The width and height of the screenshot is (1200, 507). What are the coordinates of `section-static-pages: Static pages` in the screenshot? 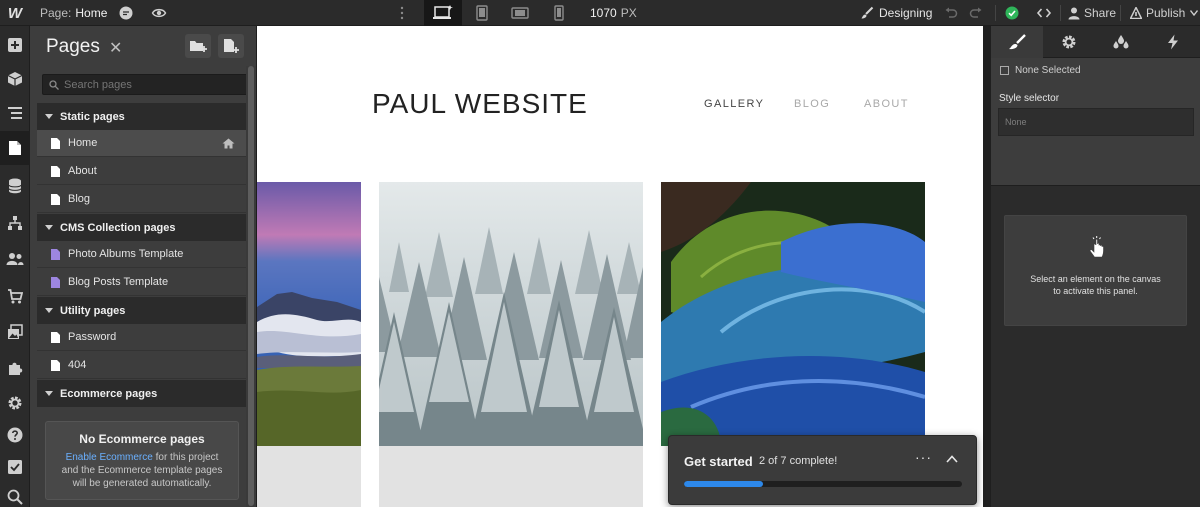 It's located at (142, 116).